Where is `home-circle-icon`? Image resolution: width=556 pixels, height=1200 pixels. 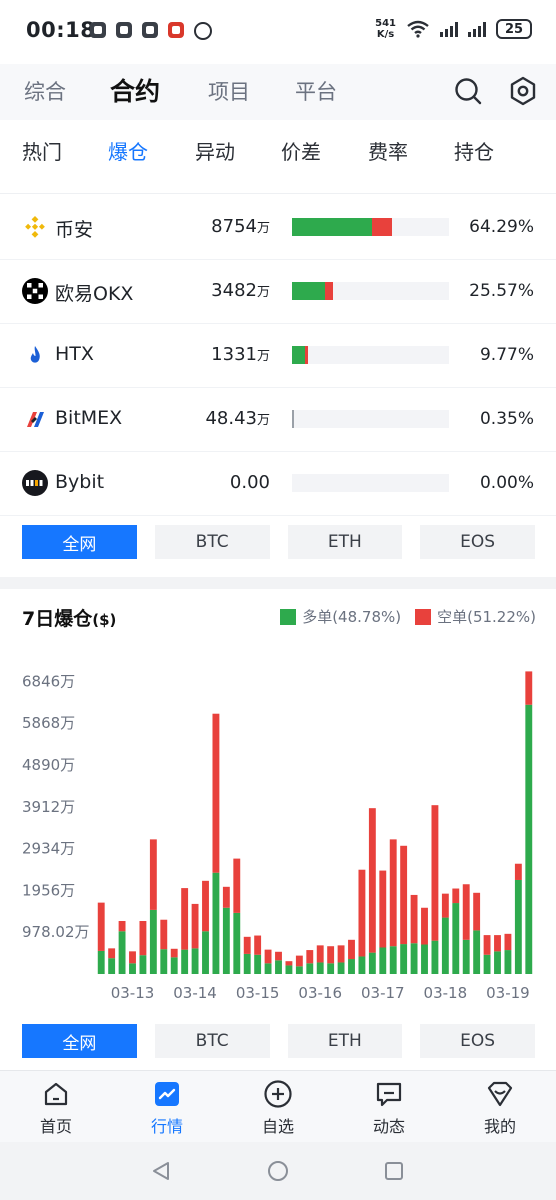
home-circle-icon is located at coordinates (278, 1171).